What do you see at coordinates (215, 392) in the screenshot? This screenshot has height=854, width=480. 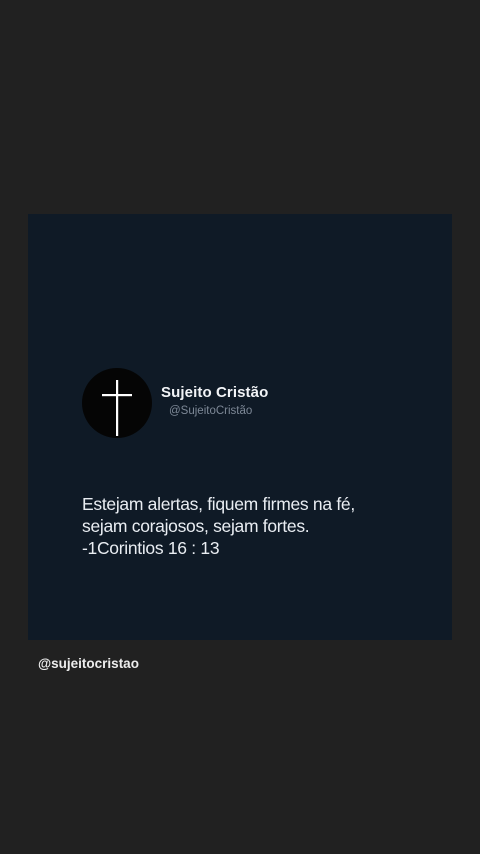 I see `display-name: Sujeito Cristão` at bounding box center [215, 392].